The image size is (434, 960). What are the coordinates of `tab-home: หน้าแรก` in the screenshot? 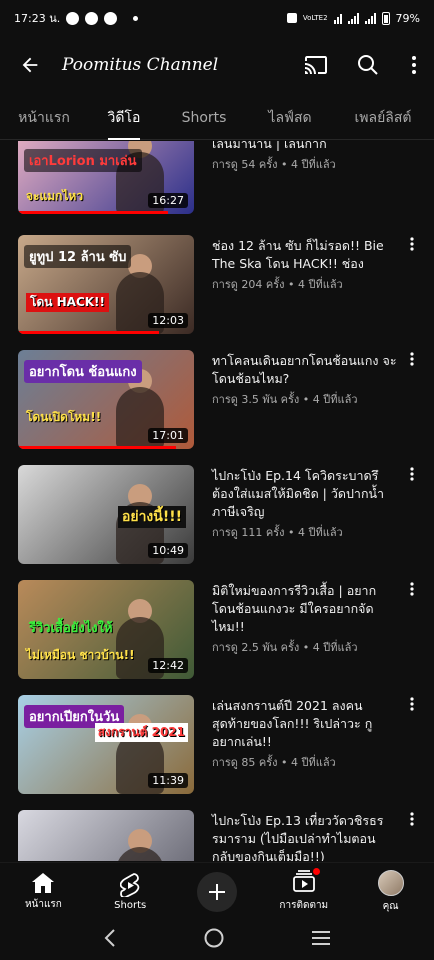 It's located at (44, 118).